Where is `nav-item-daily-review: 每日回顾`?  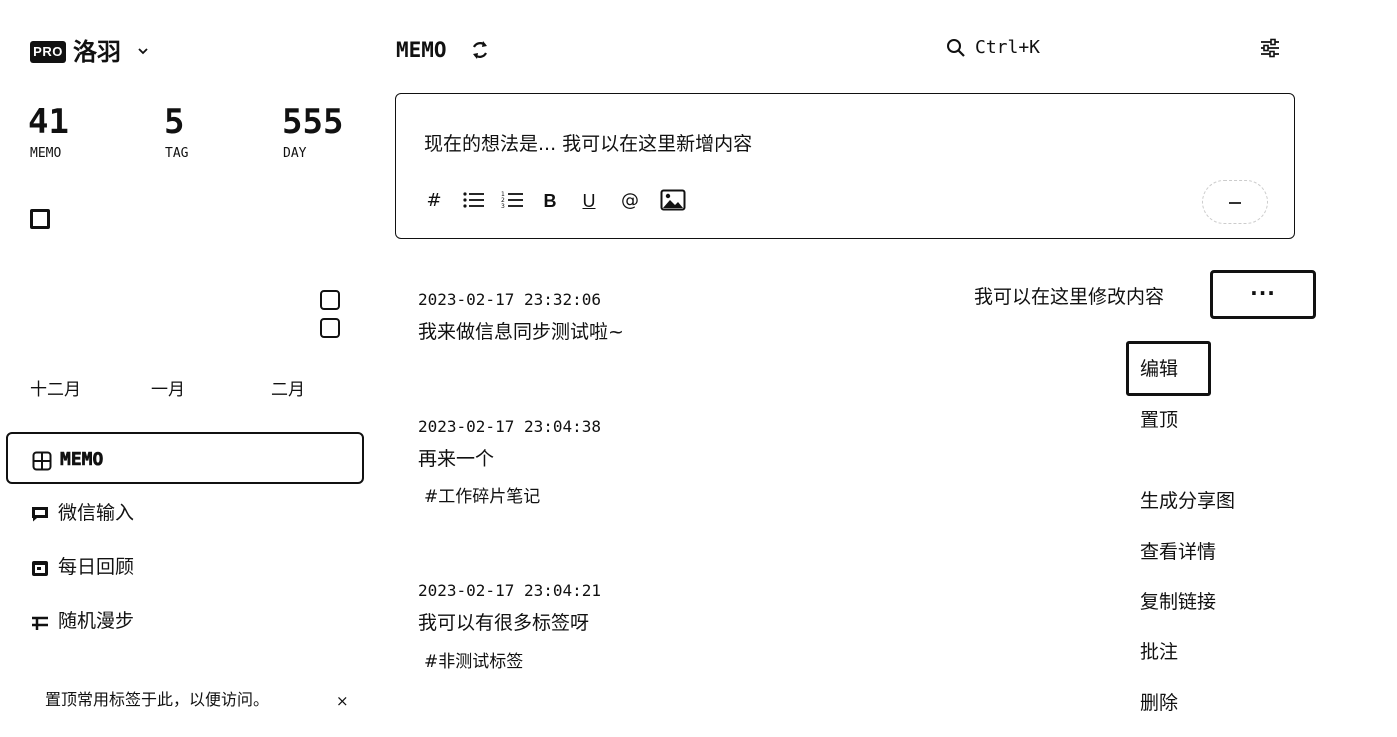 nav-item-daily-review: 每日回顾 is located at coordinates (185, 567).